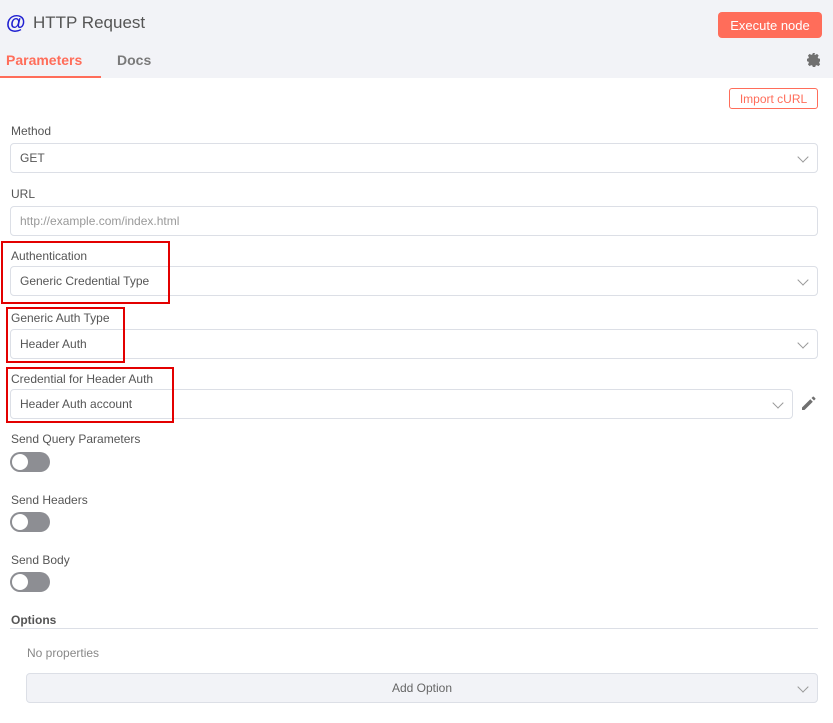 The width and height of the screenshot is (833, 723). What do you see at coordinates (773, 98) in the screenshot?
I see `import-curl-button: Import cURL` at bounding box center [773, 98].